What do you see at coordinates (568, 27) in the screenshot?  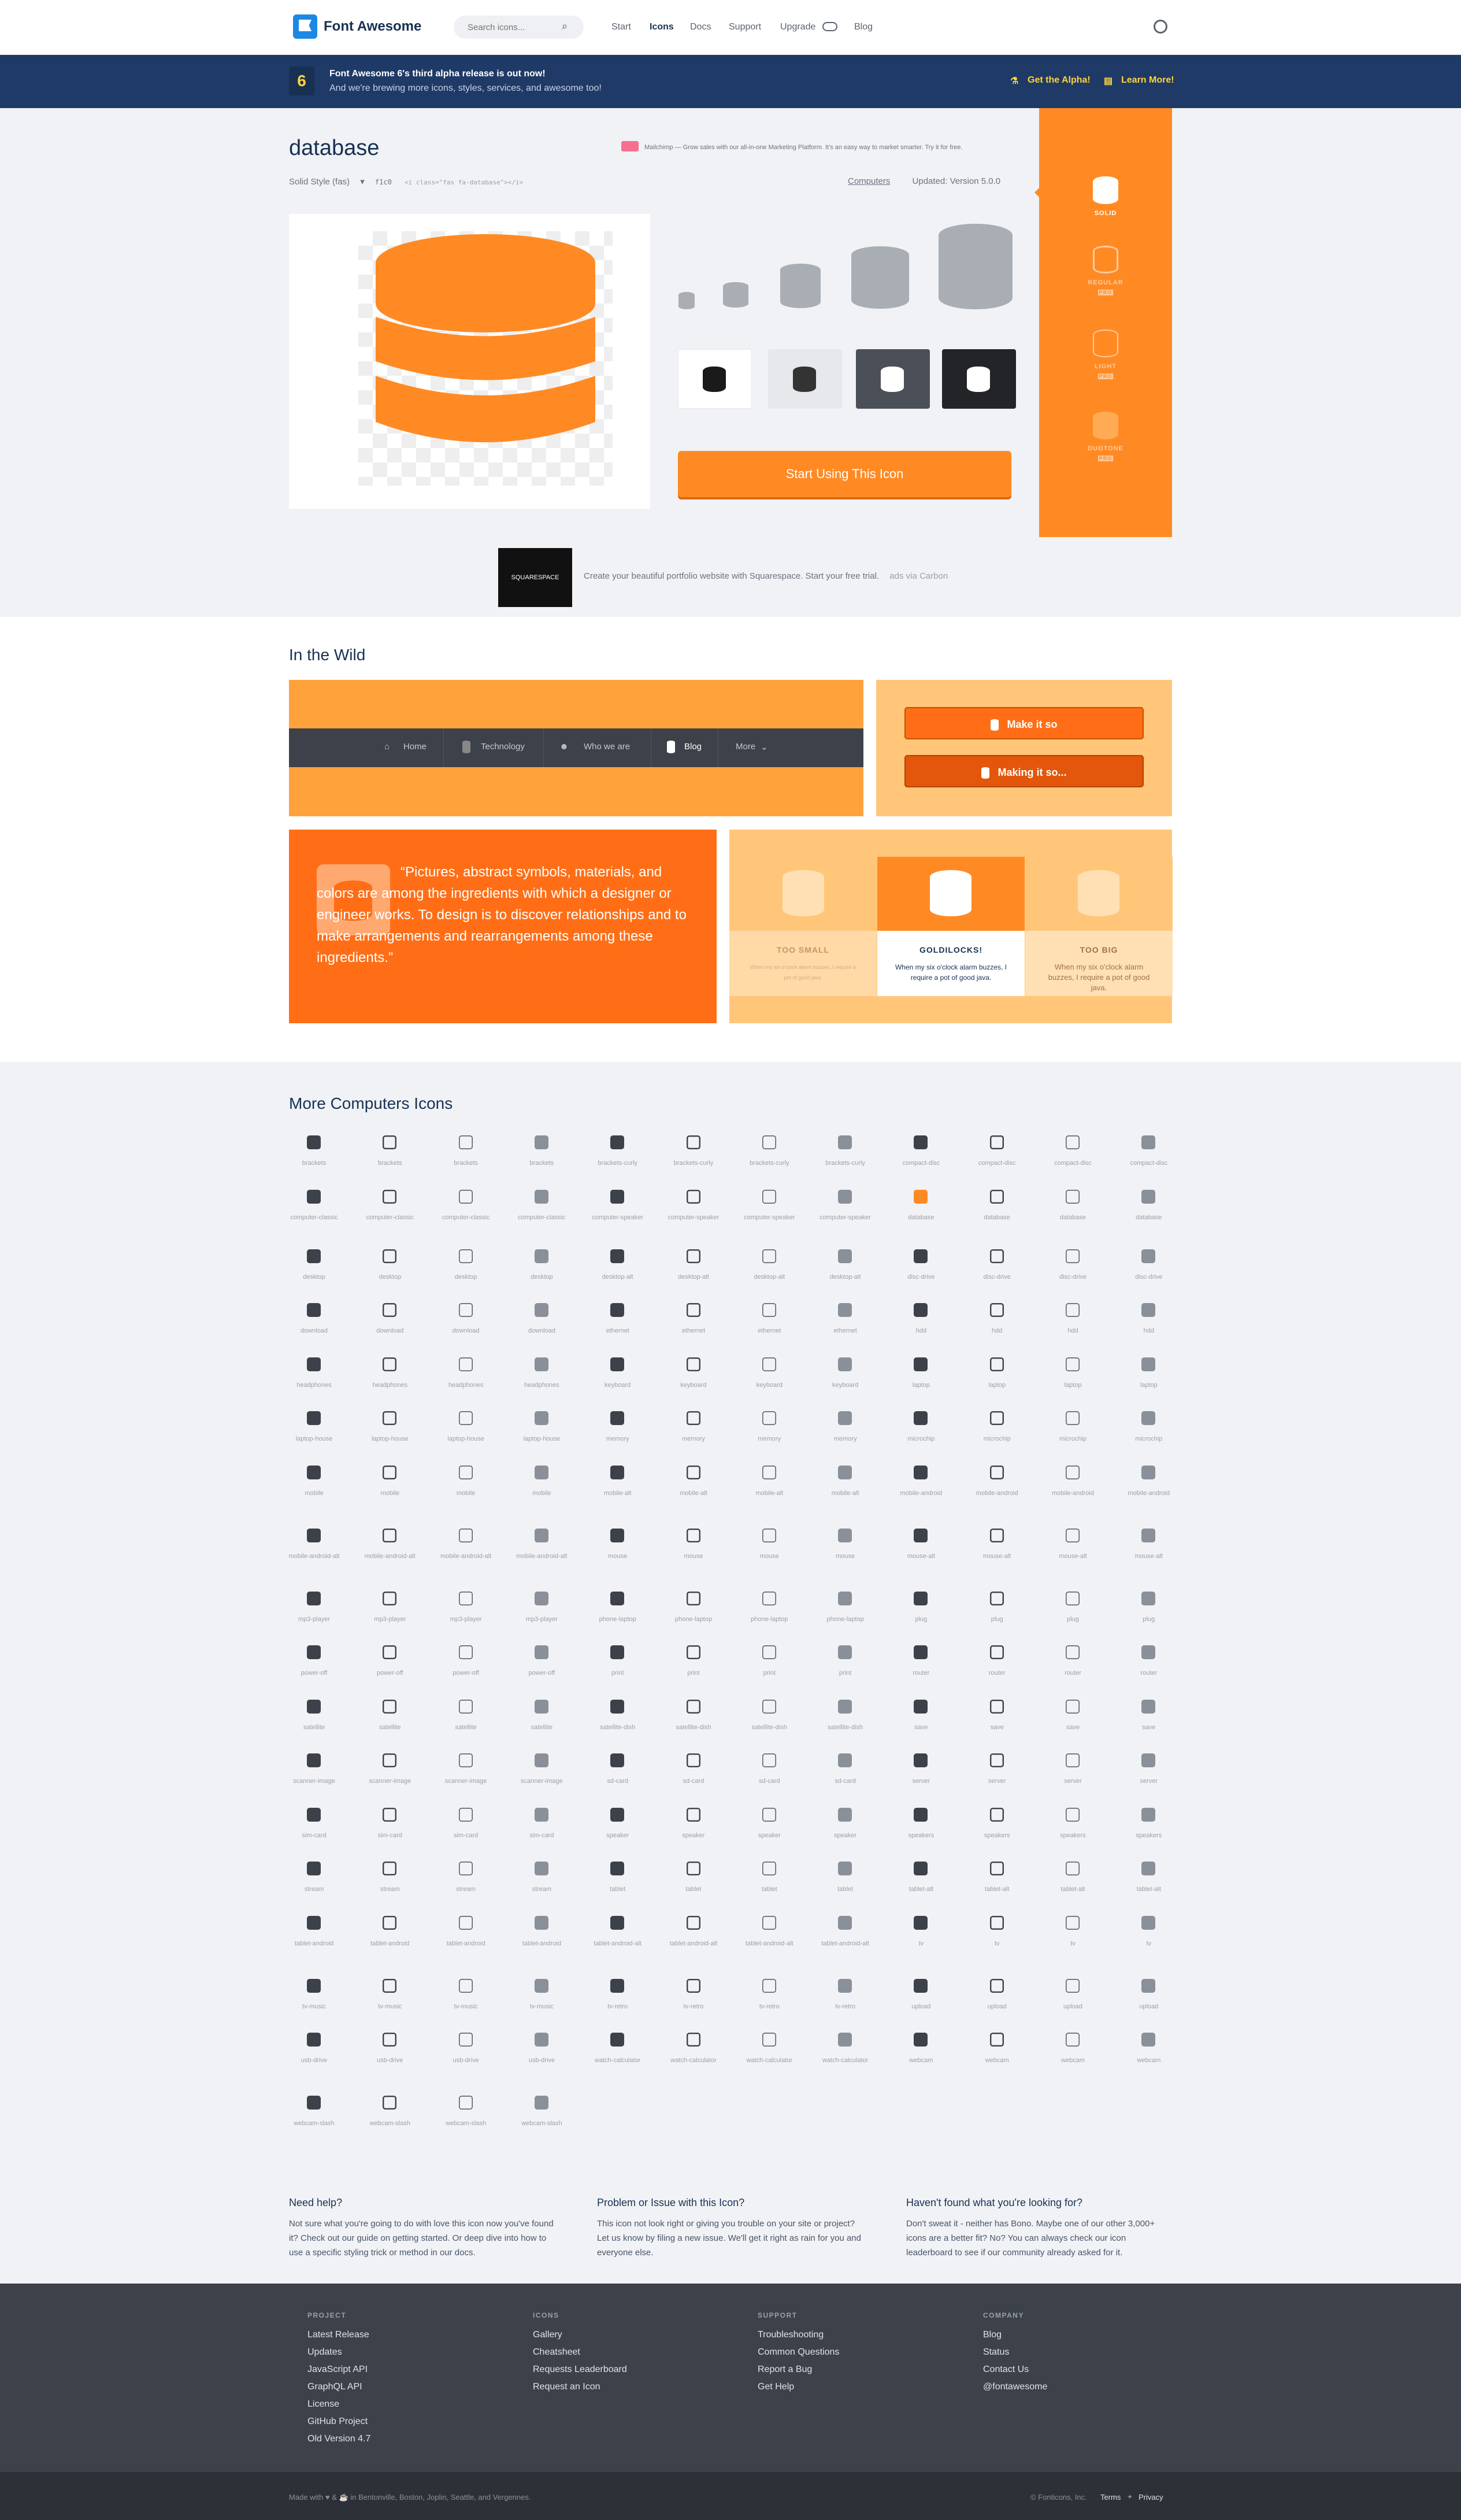 I see `search-icon: ⌕` at bounding box center [568, 27].